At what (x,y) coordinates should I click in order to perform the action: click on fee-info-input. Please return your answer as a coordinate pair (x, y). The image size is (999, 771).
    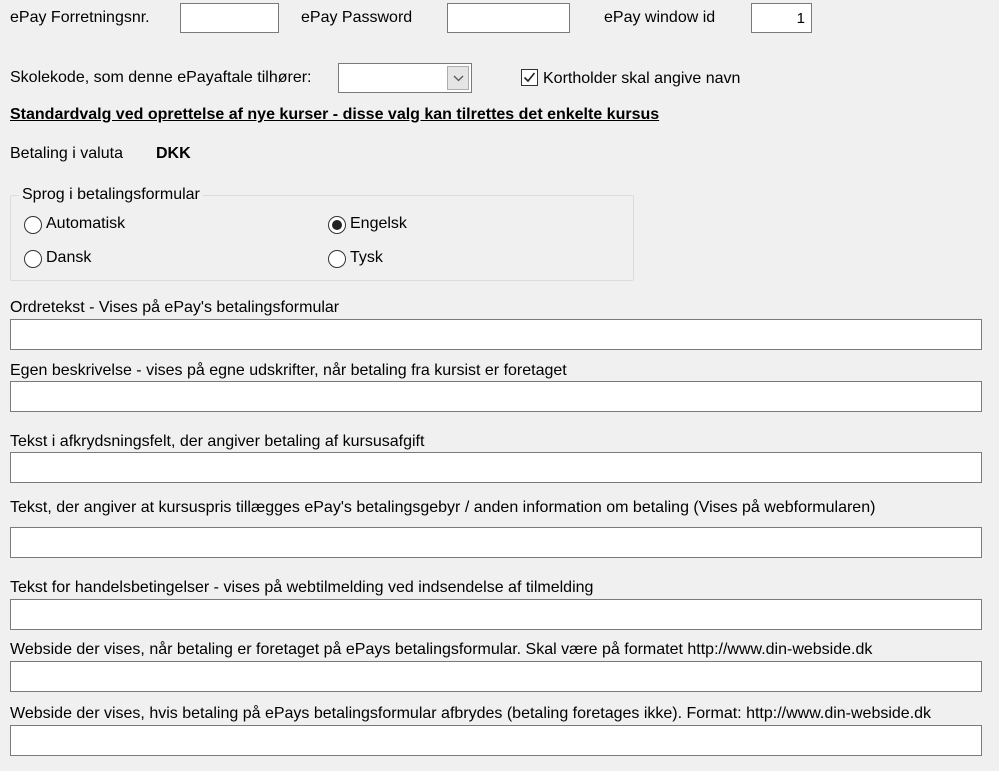
    Looking at the image, I should click on (496, 542).